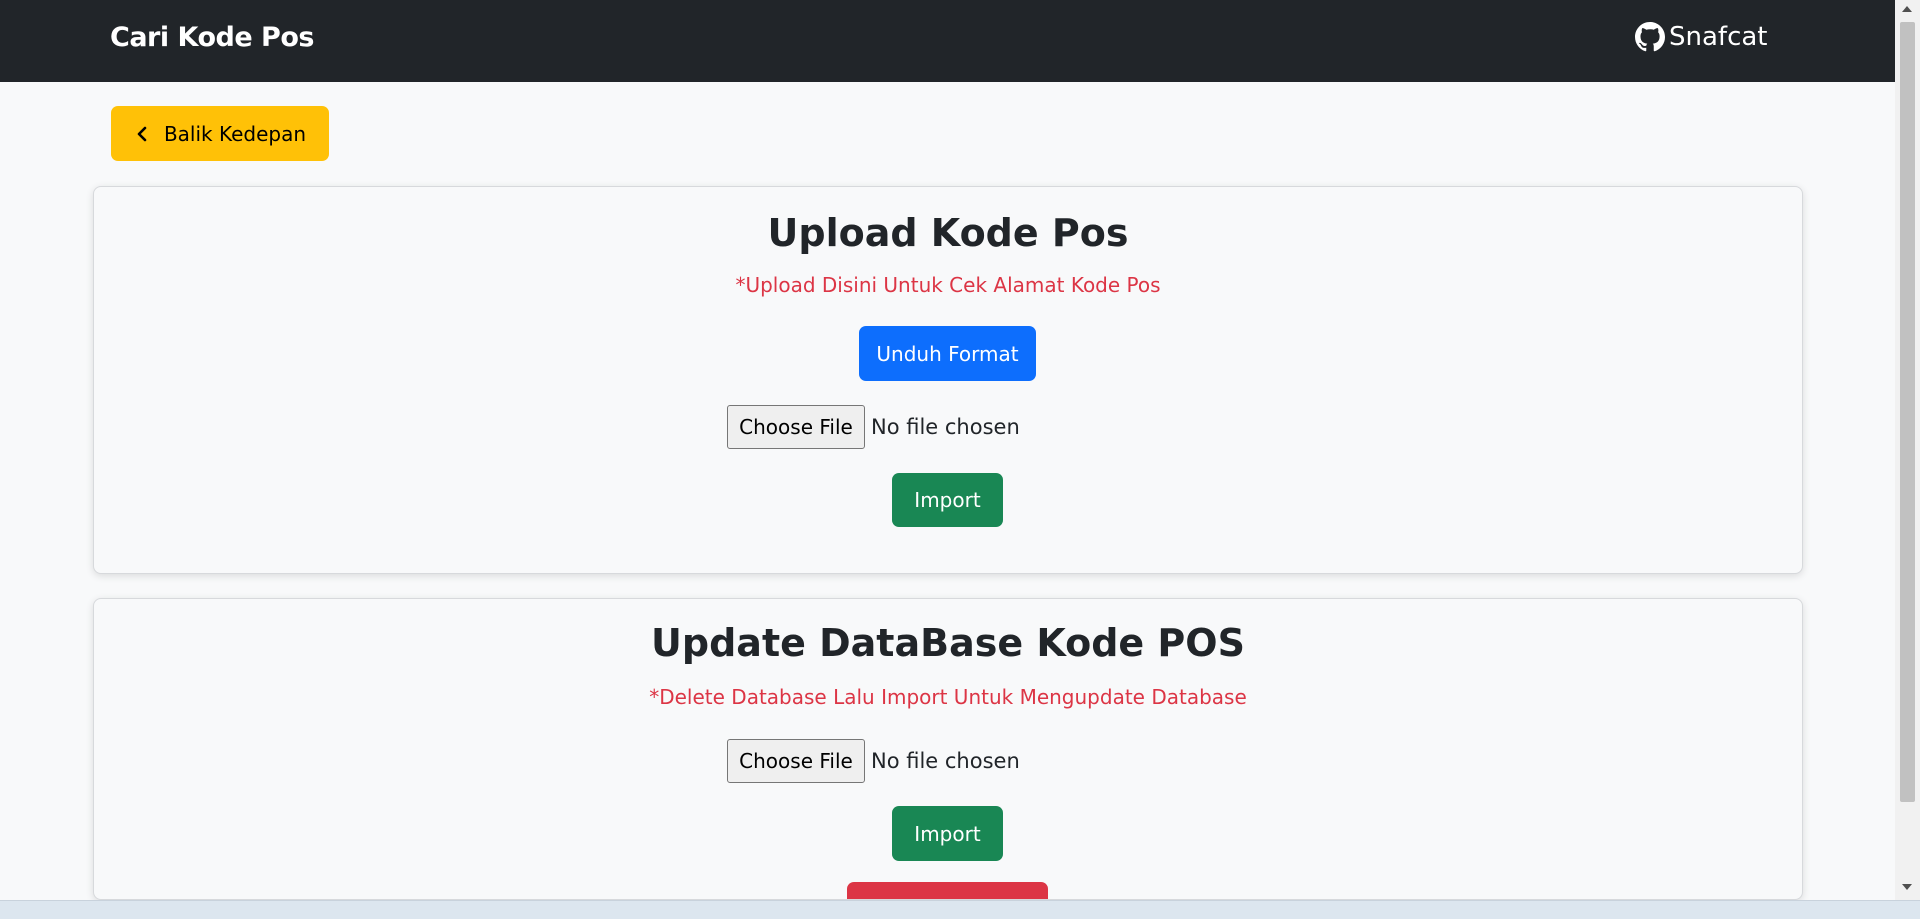  What do you see at coordinates (1718, 37) in the screenshot?
I see `github-label: Snafcat` at bounding box center [1718, 37].